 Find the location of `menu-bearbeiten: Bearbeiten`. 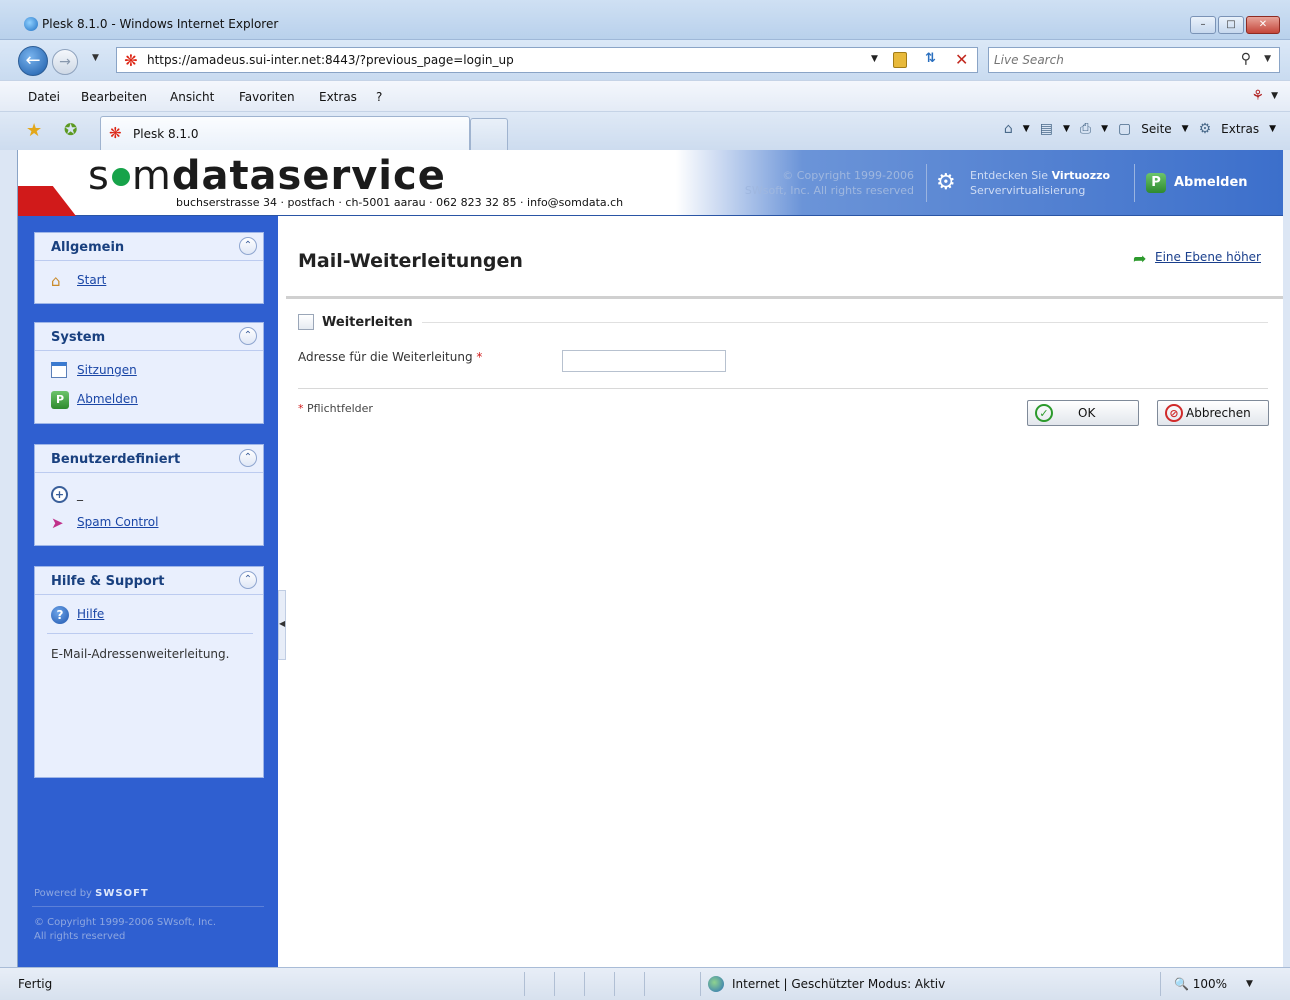

menu-bearbeiten: Bearbeiten is located at coordinates (114, 97).